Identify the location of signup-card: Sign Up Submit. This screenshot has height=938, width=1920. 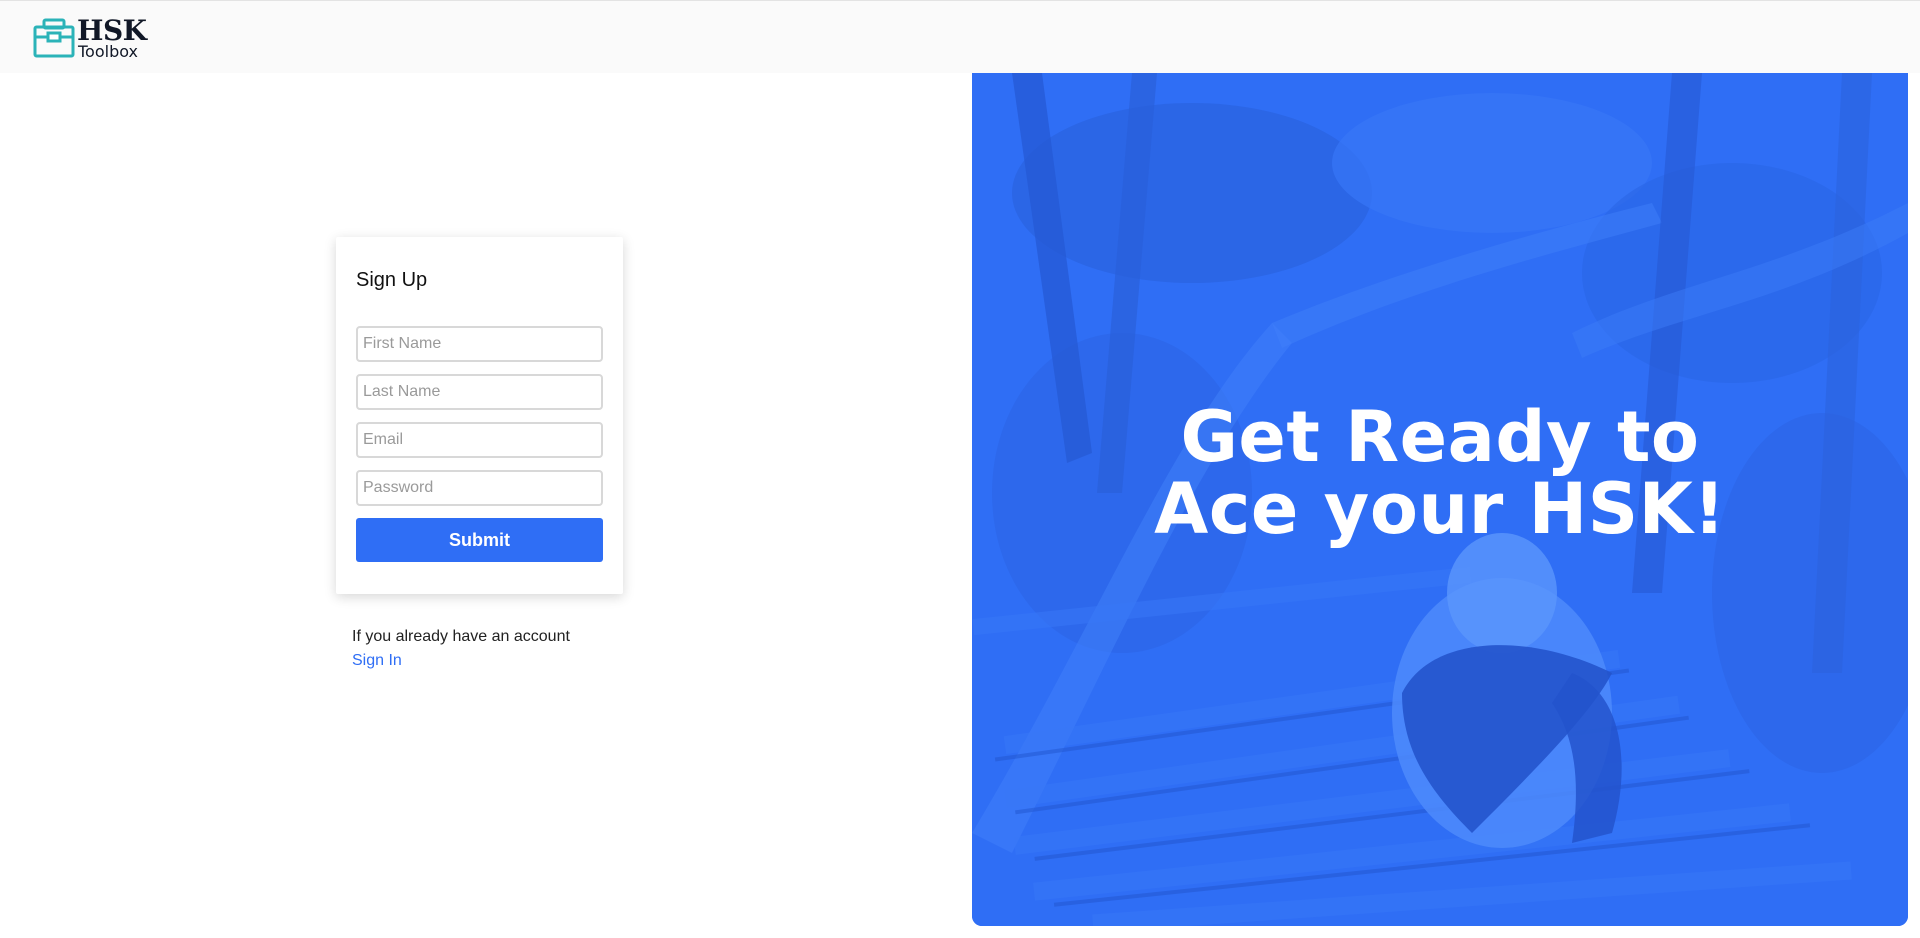
(479, 415).